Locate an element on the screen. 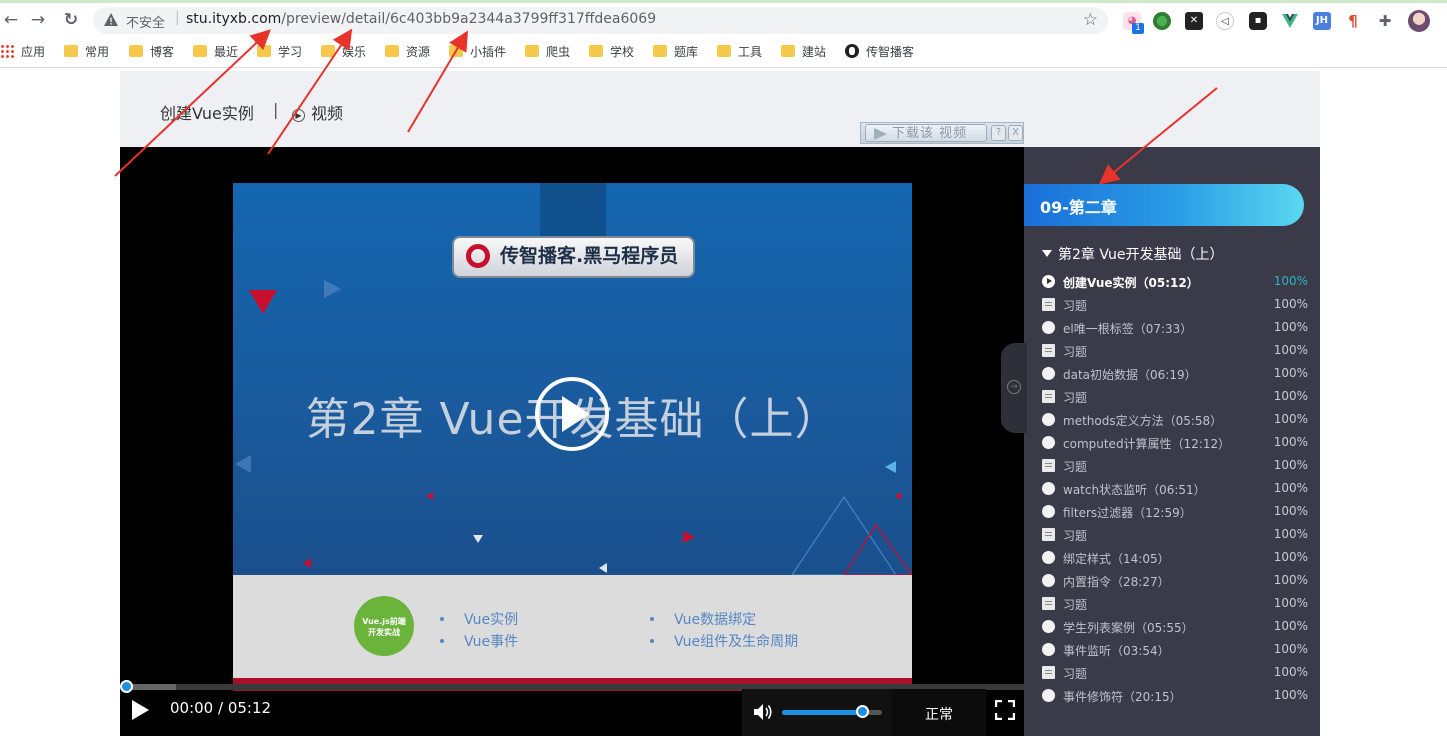  bookmark-label: 题库 is located at coordinates (686, 52).